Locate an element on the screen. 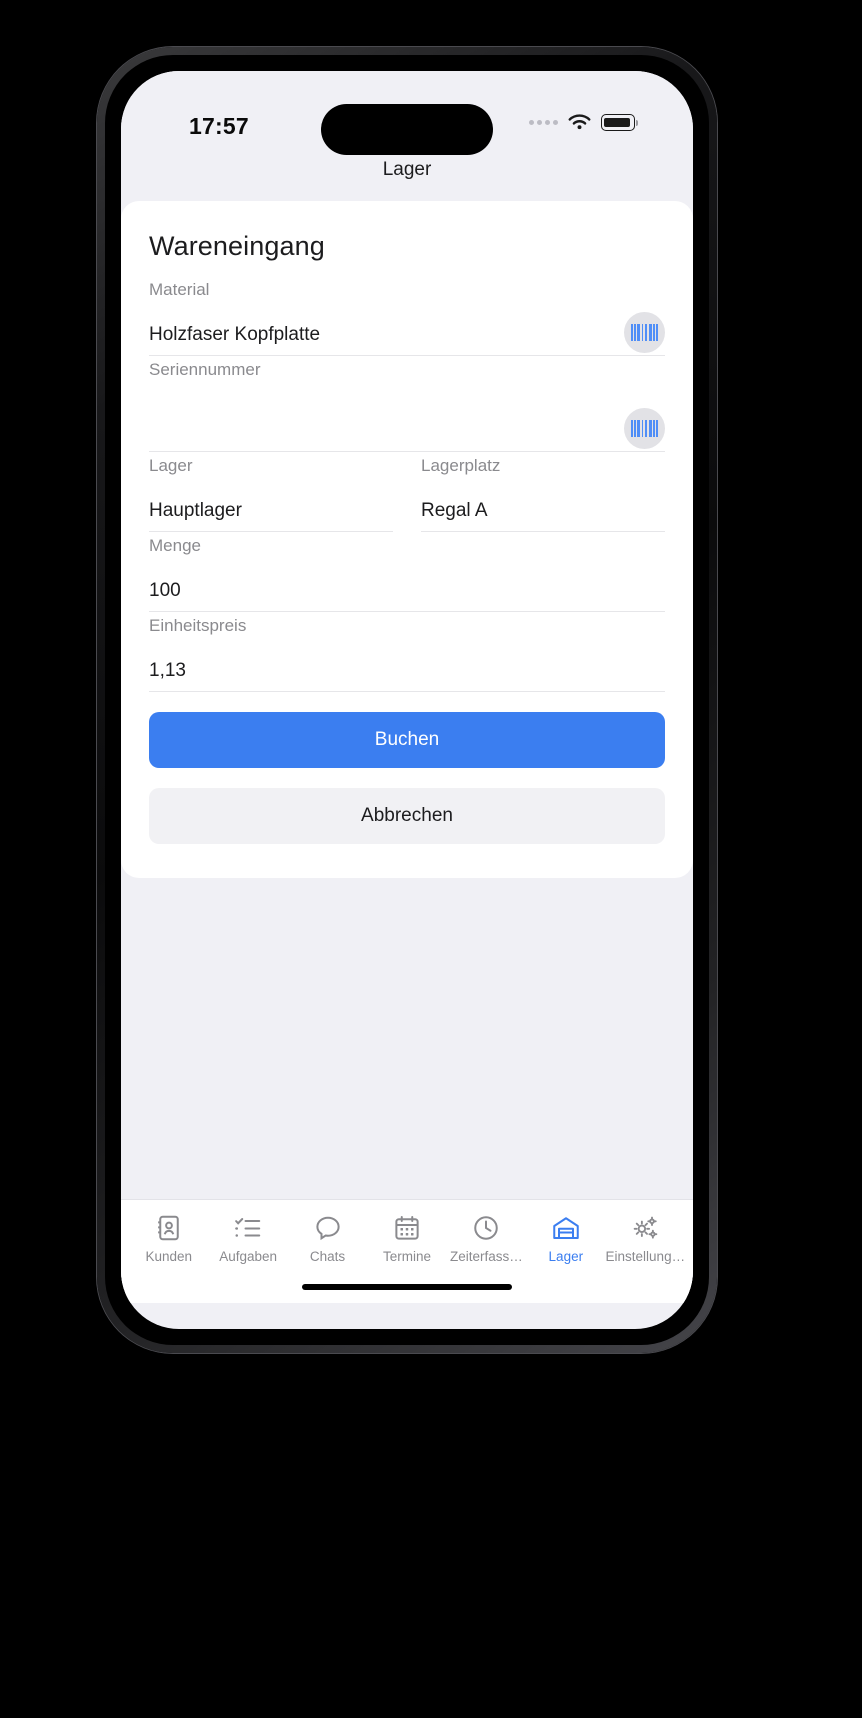 The height and width of the screenshot is (1718, 862). home-indicator is located at coordinates (407, 1287).